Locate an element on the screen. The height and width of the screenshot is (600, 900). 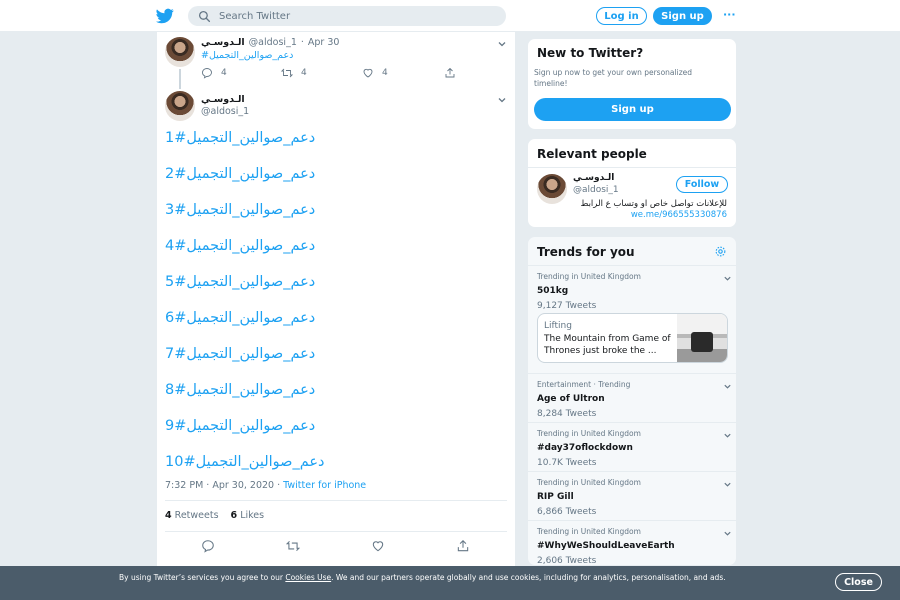
hashtag-line: 10#دعم_صوالين_التجميل is located at coordinates (244, 462).